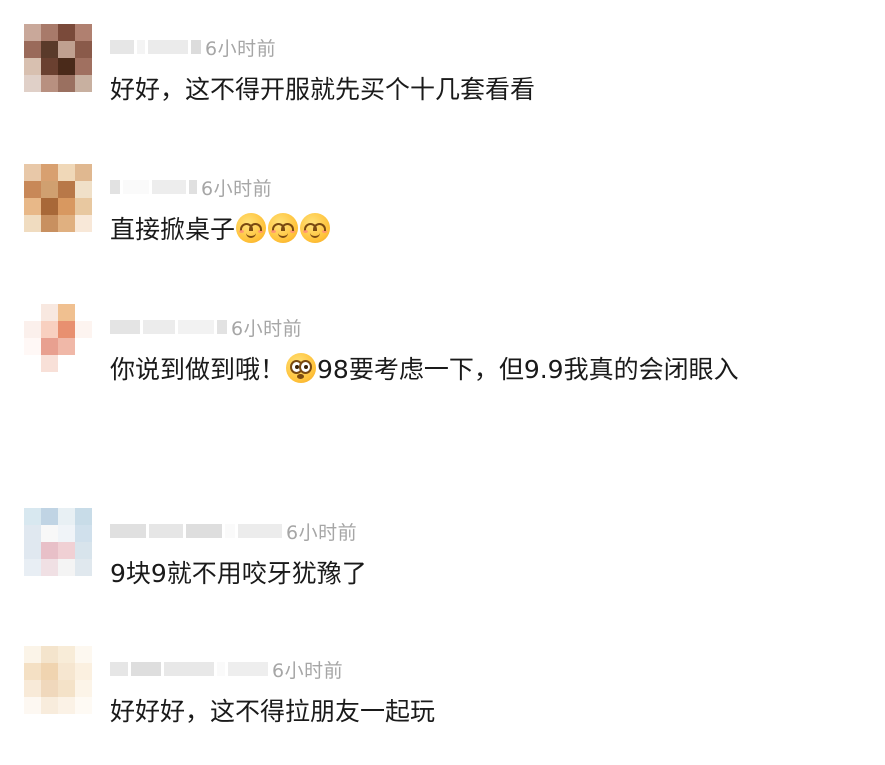 This screenshot has height=765, width=885. I want to click on comment-text: 好好好，这不得拉朋友一起玩, so click(273, 711).